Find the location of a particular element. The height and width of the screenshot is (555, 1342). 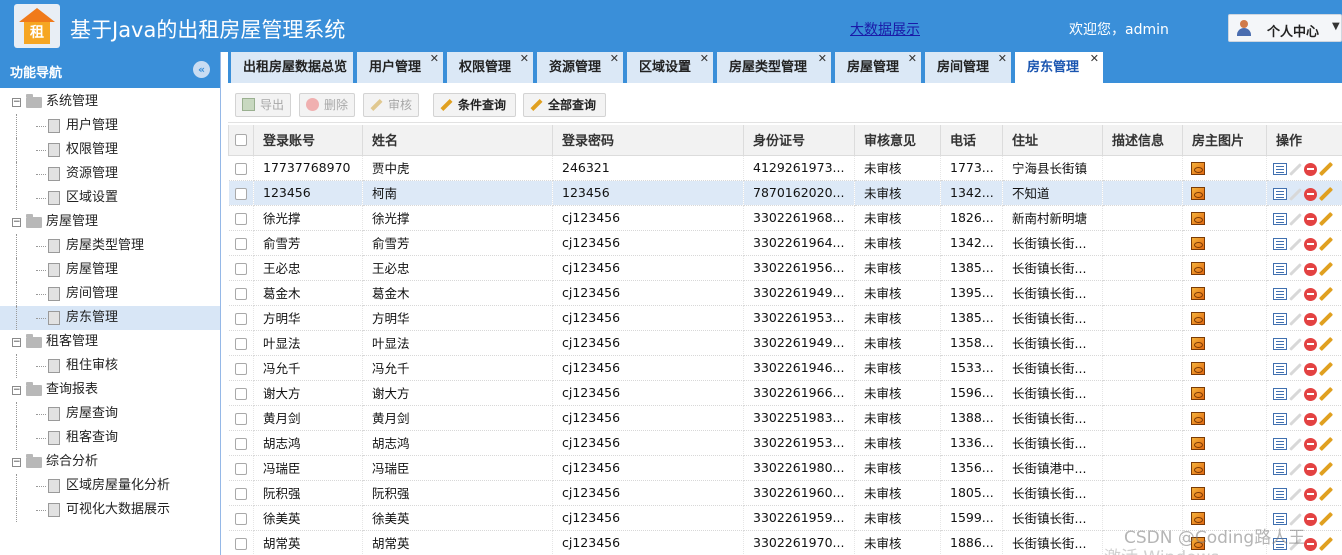

tree-item: 房屋管理 is located at coordinates (110, 270).